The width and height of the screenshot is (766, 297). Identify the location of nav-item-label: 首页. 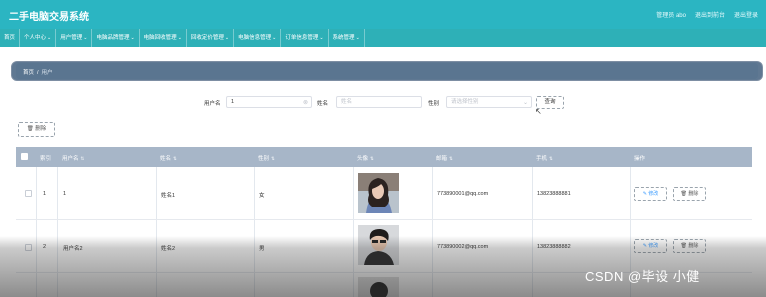
(10, 38).